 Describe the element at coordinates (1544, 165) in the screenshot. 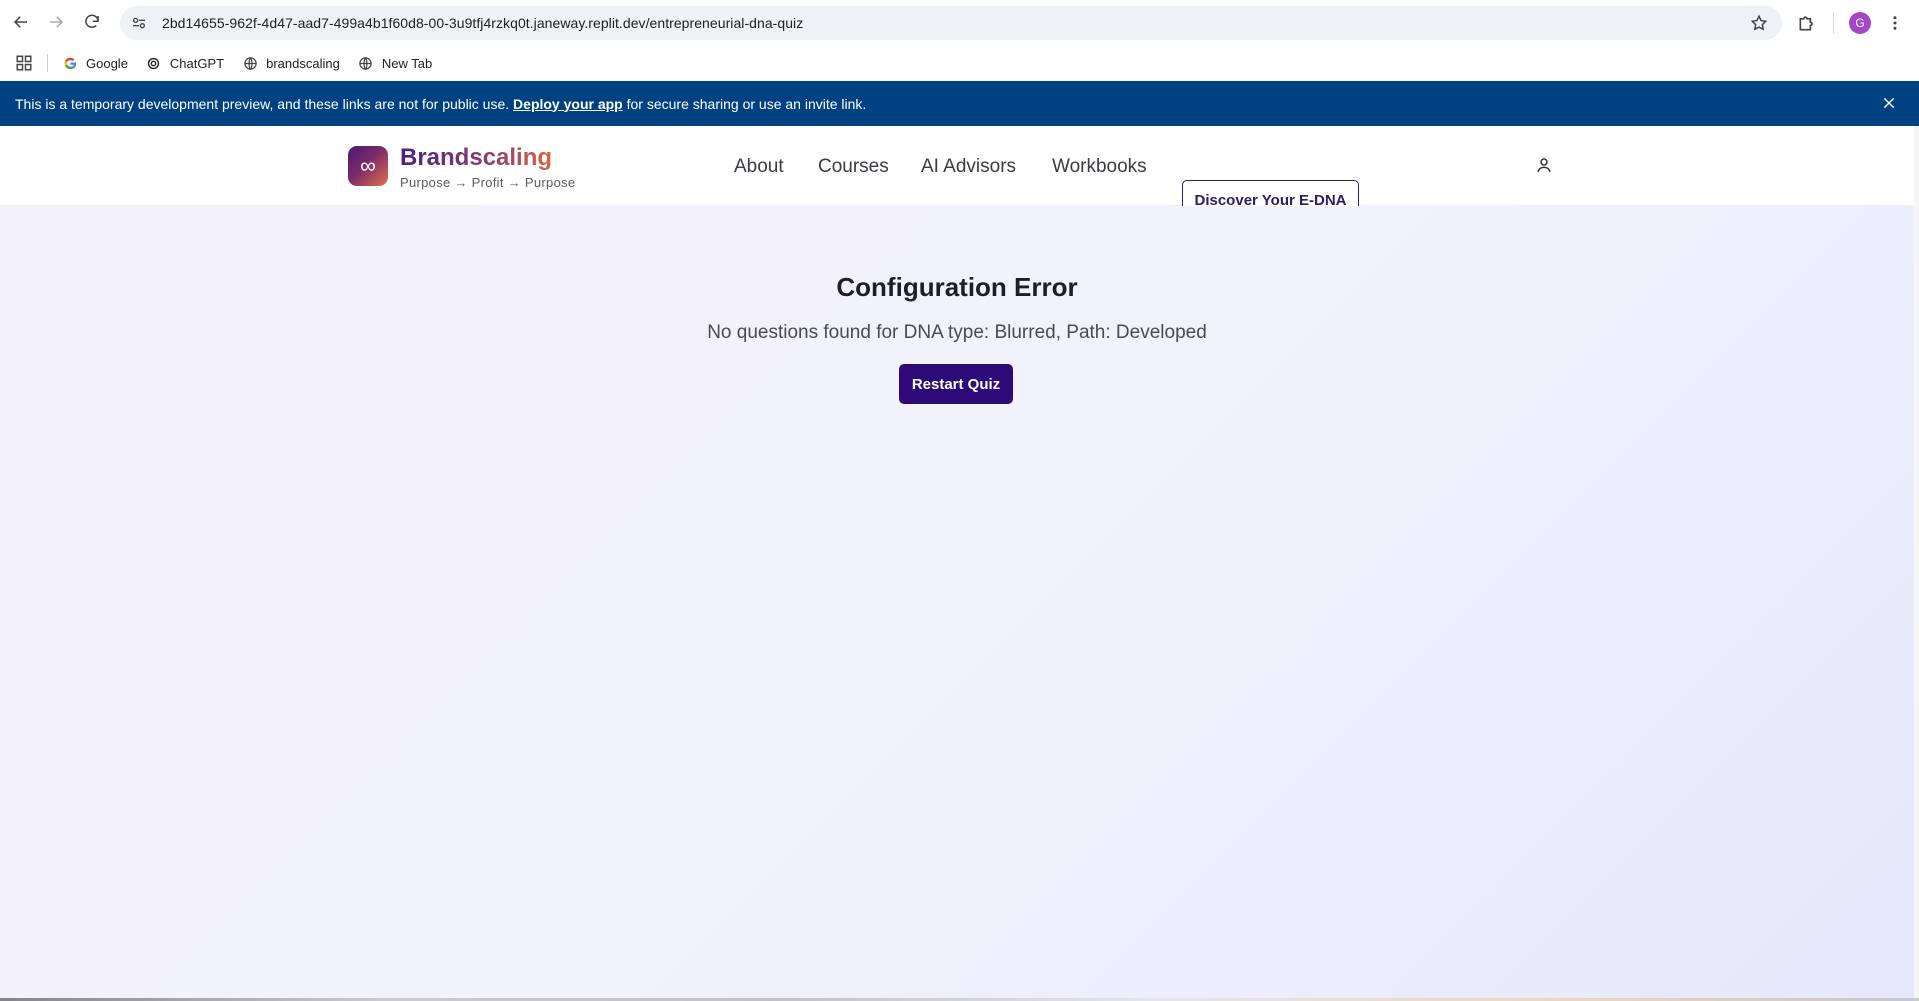

I see `user-icon` at that location.